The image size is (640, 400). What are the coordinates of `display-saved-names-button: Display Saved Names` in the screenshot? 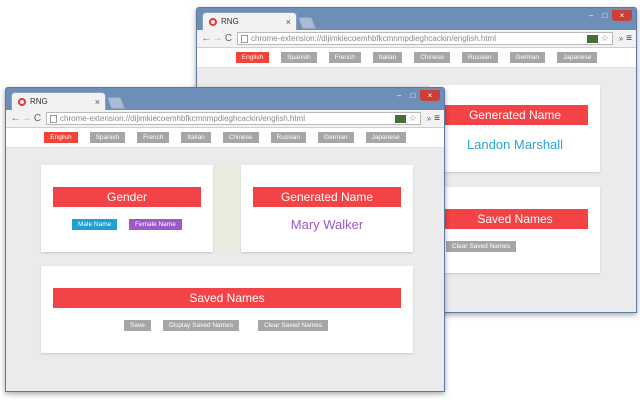 It's located at (201, 325).